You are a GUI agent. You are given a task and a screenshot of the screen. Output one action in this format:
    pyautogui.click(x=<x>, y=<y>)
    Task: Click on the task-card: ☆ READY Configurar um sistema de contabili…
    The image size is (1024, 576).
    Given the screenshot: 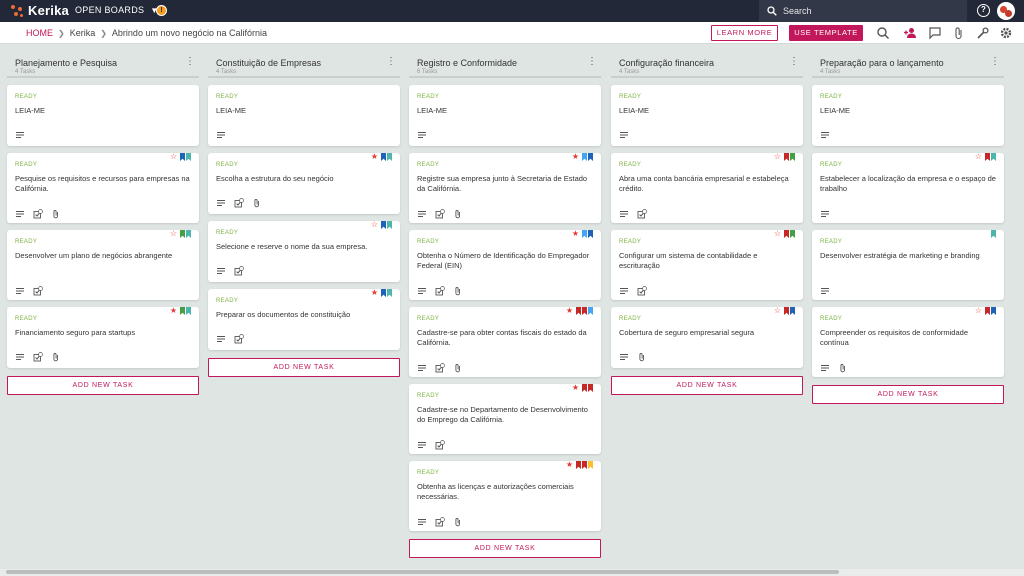 What is the action you would take?
    pyautogui.click(x=707, y=265)
    